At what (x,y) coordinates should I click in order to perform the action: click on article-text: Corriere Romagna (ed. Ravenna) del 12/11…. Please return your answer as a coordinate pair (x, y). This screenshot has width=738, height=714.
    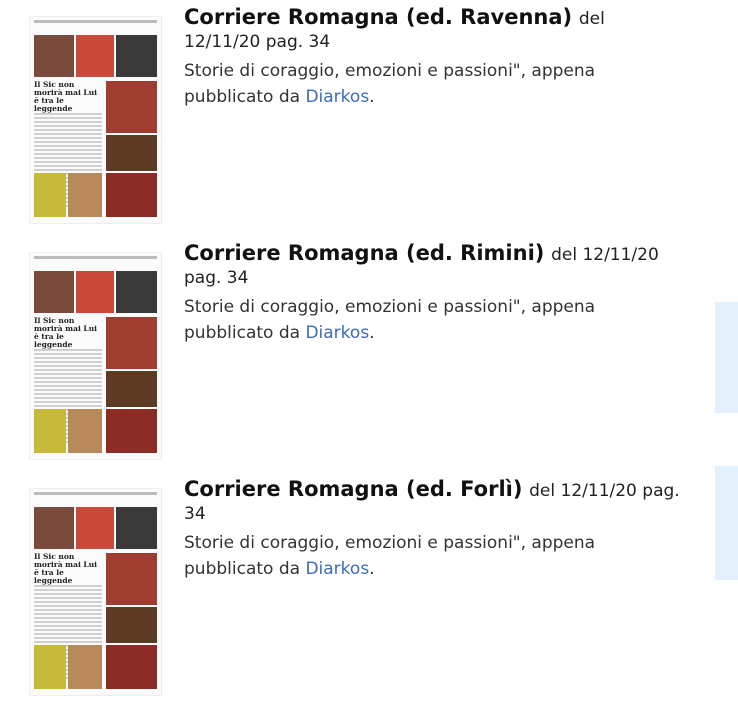
    Looking at the image, I should click on (434, 58).